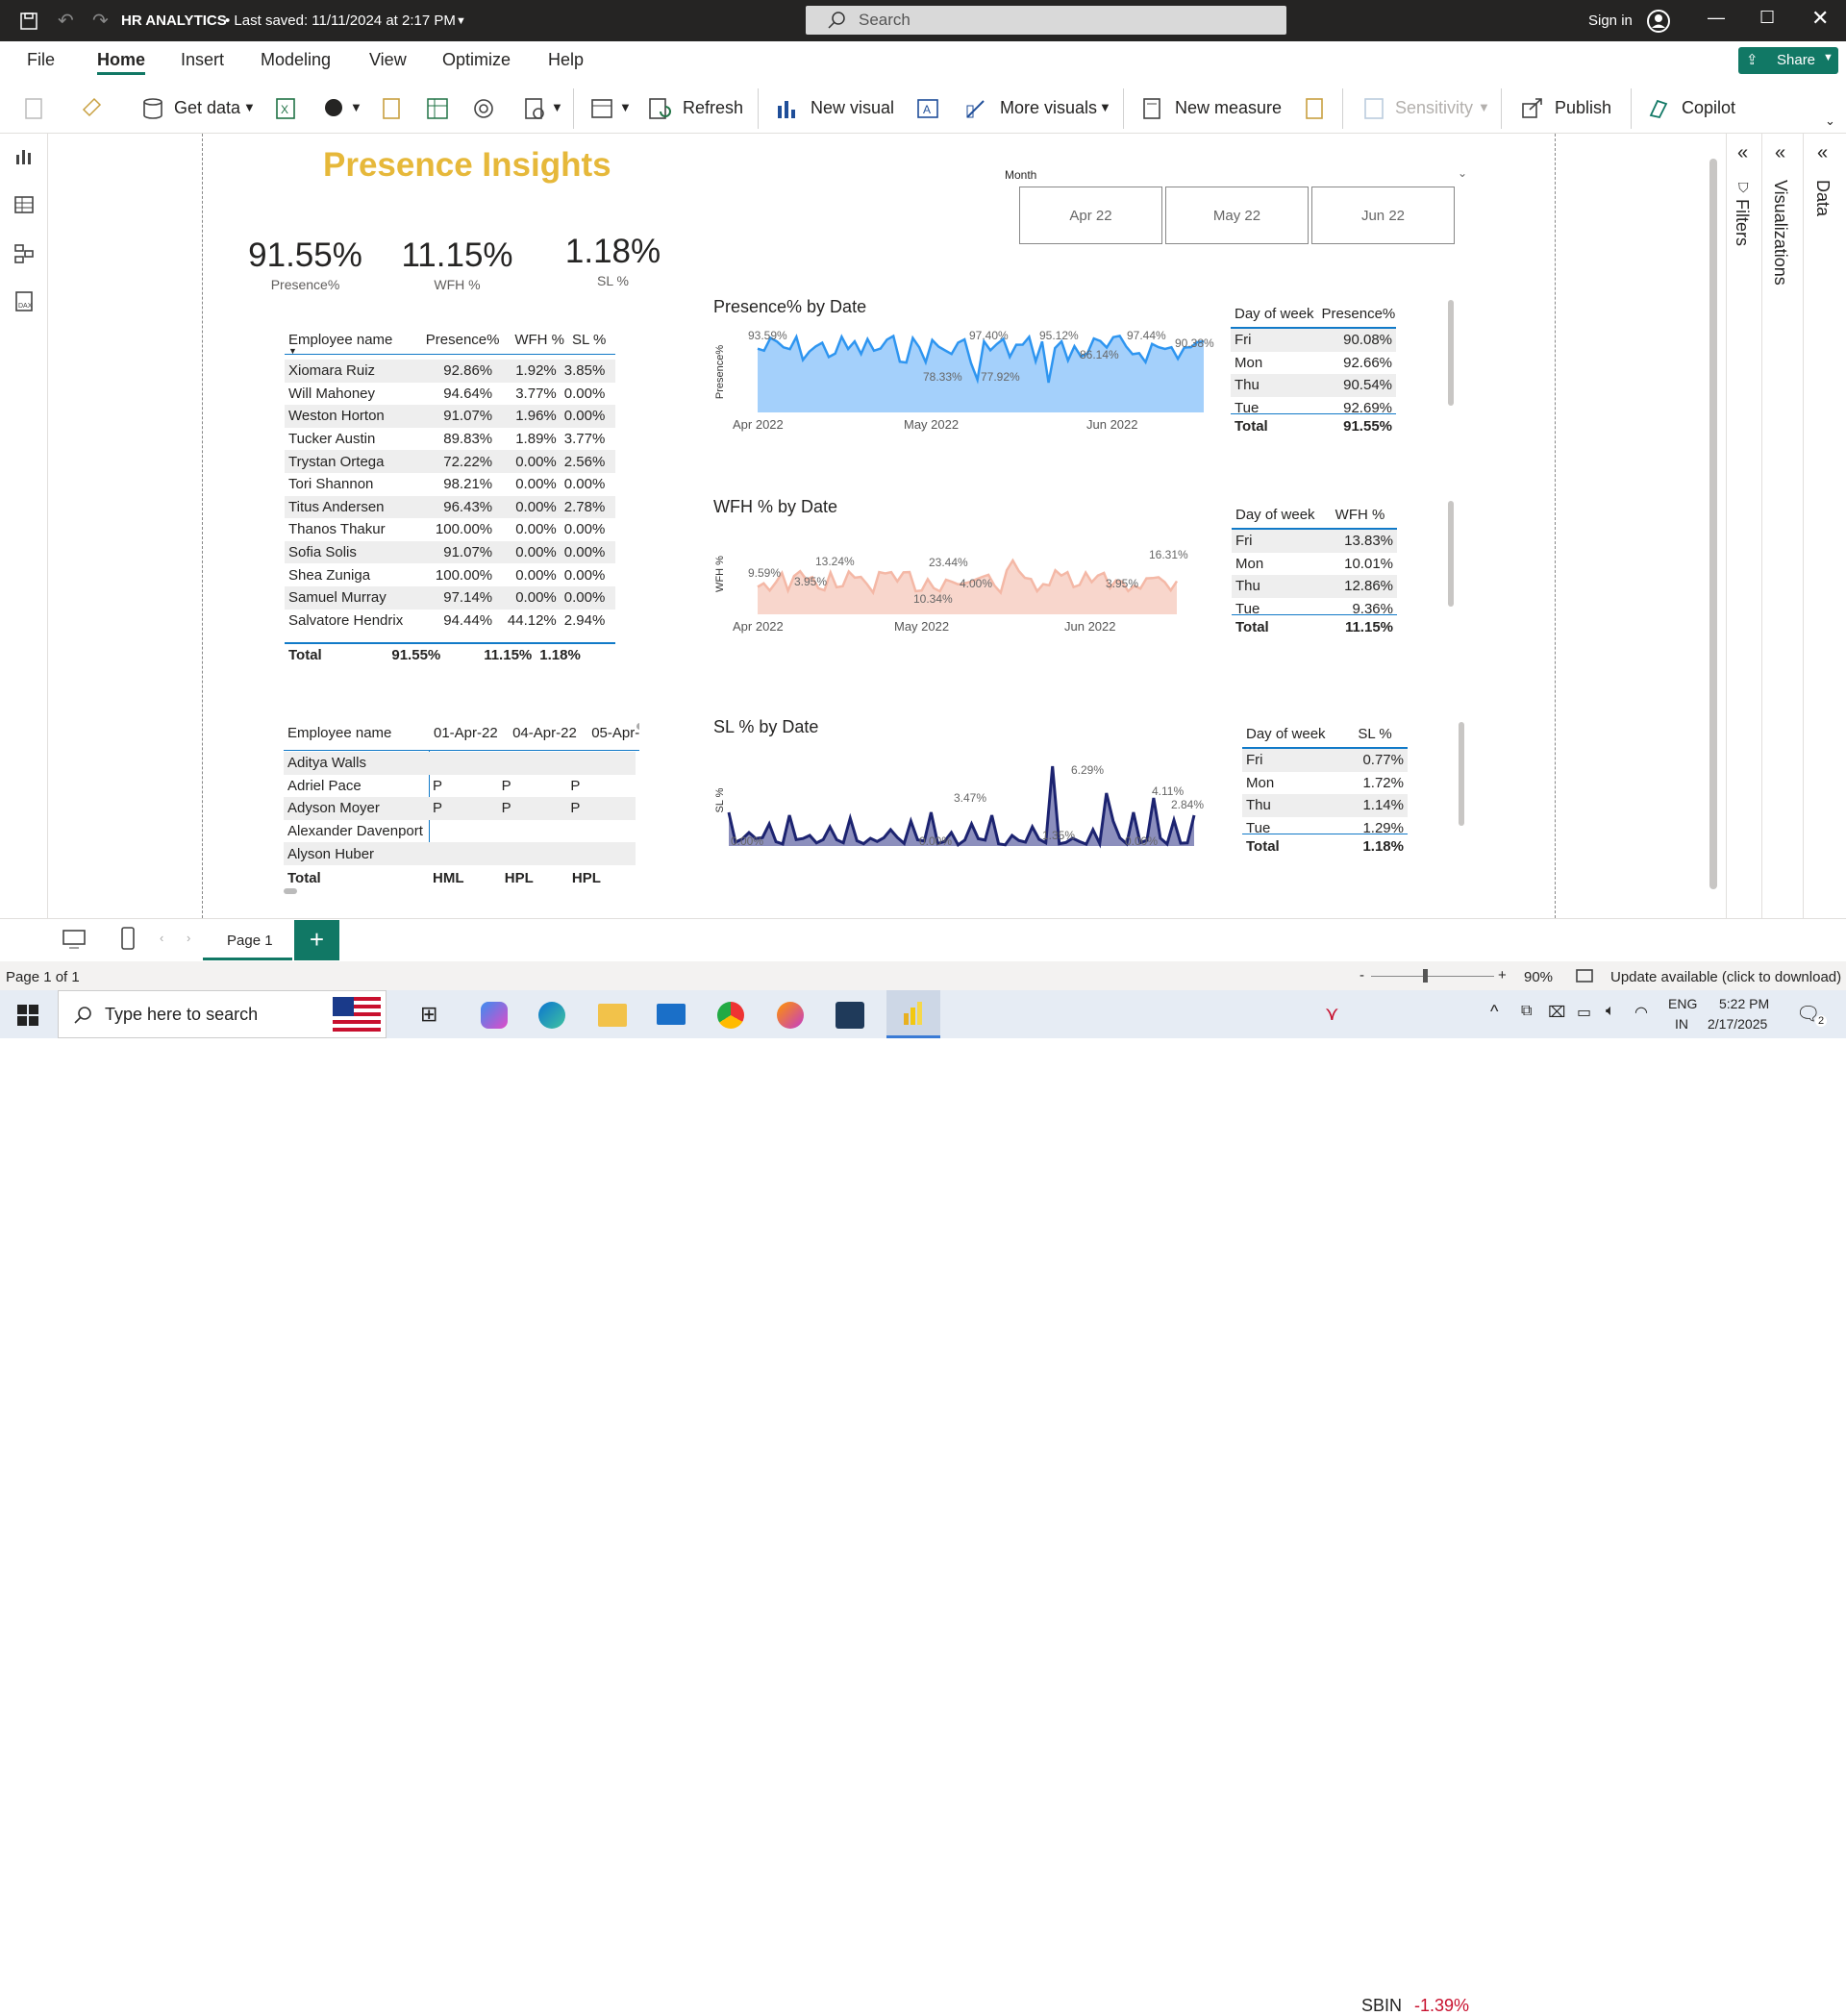 This screenshot has width=1846, height=2016. I want to click on chrome-browser-icon, so click(730, 1015).